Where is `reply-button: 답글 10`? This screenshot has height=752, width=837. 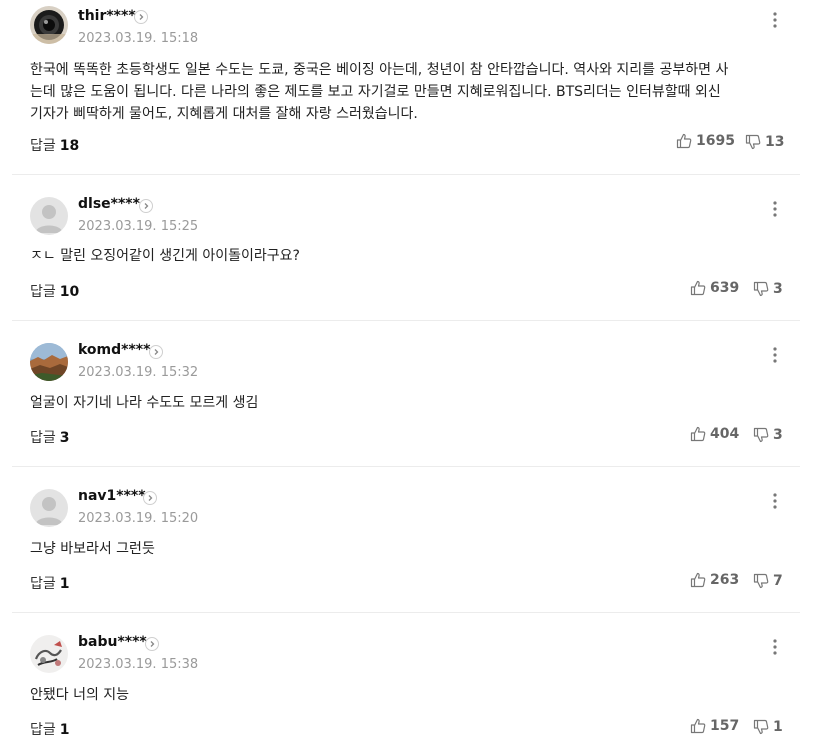 reply-button: 답글 10 is located at coordinates (54, 291).